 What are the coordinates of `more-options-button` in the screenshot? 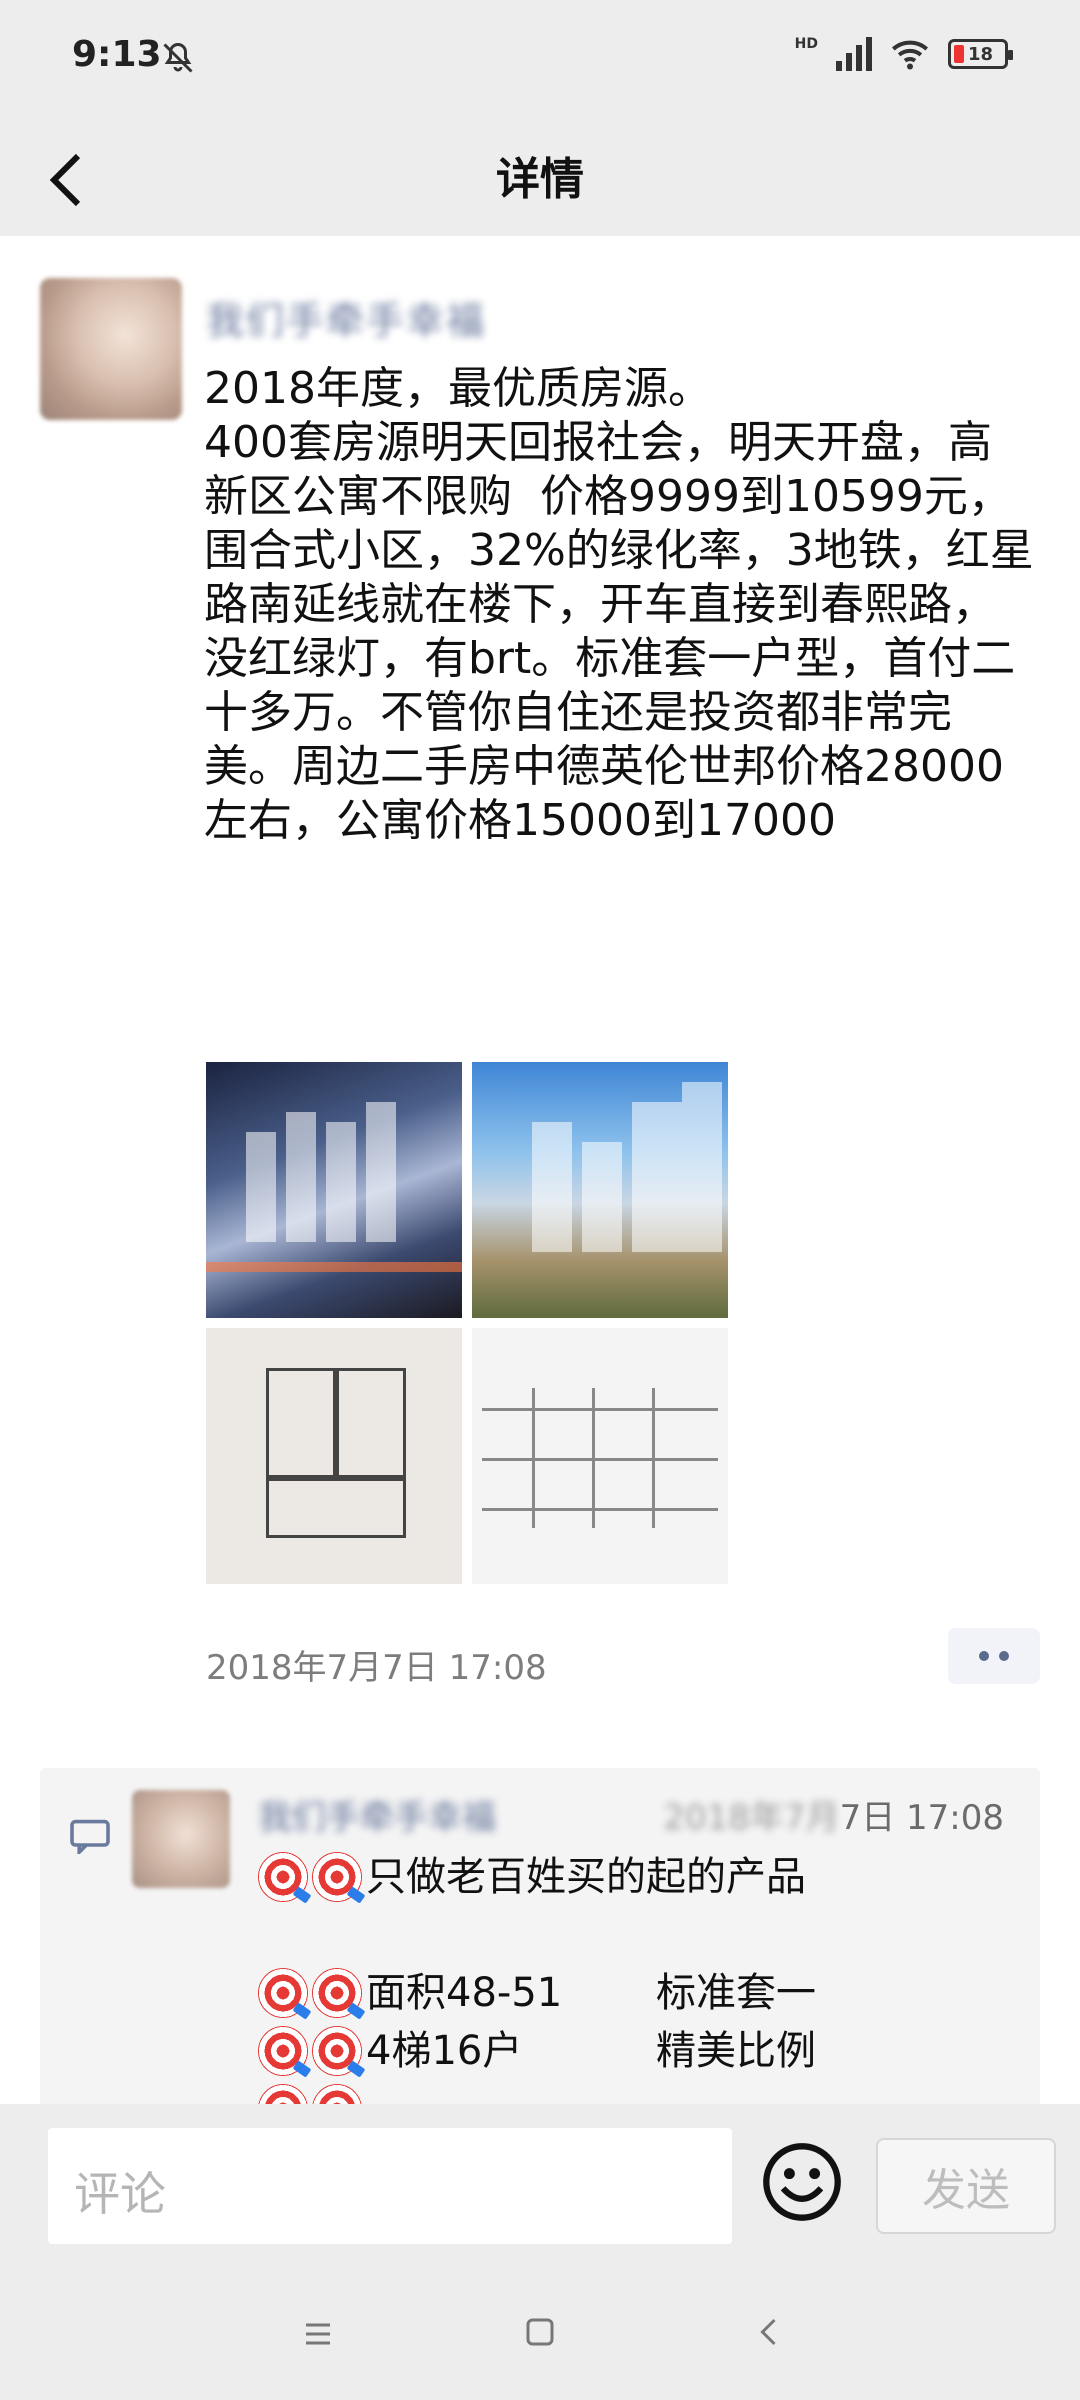 It's located at (994, 1656).